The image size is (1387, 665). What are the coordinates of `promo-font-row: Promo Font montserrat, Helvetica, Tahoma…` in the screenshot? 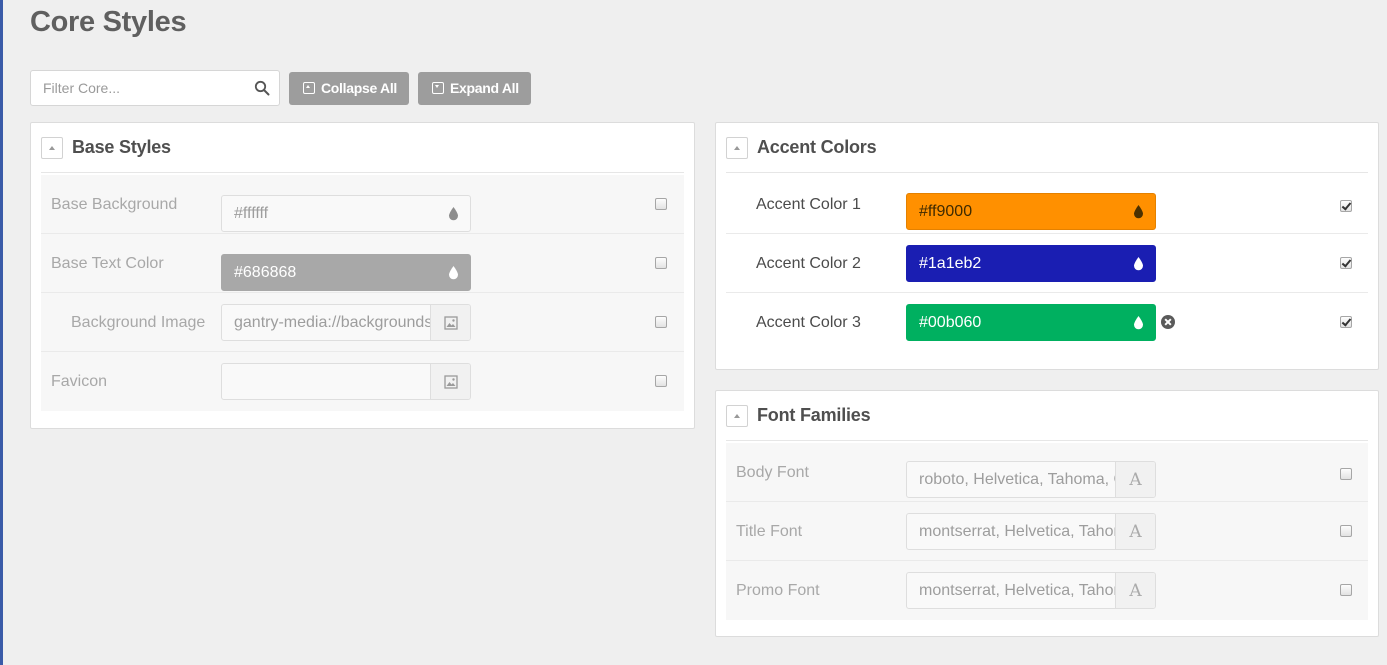 It's located at (1047, 590).